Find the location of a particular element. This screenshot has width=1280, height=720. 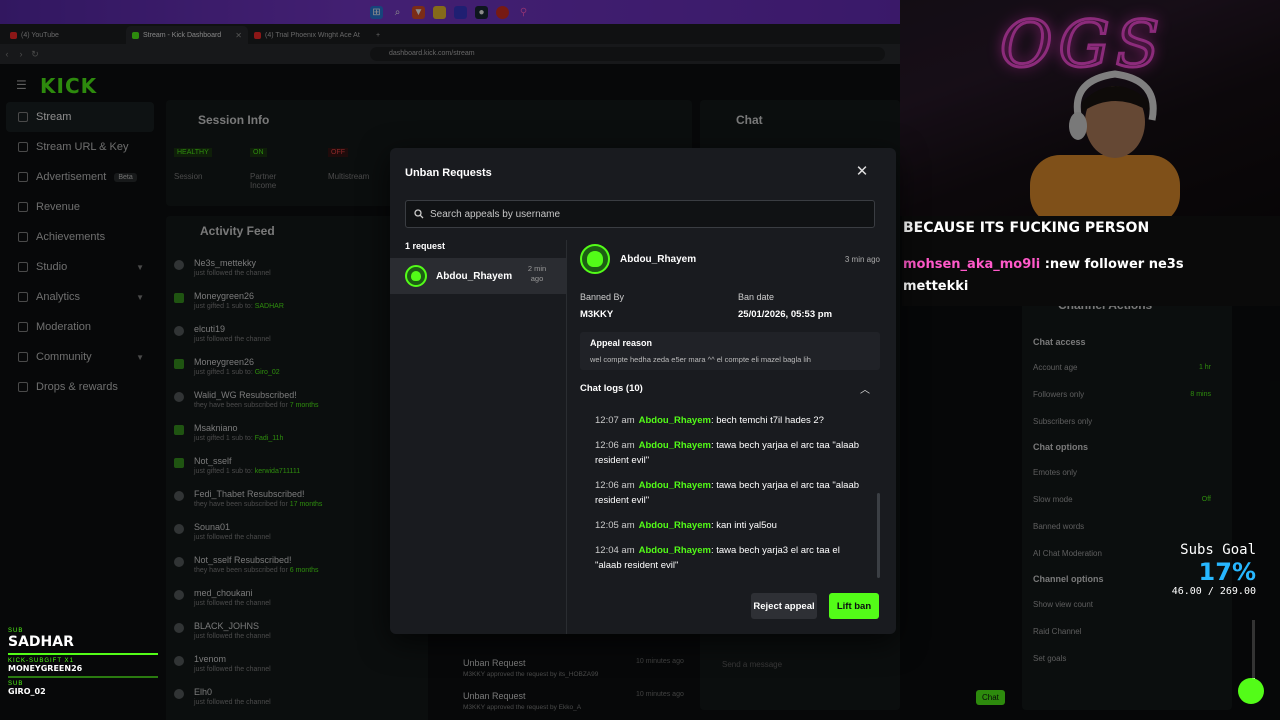

search-input is located at coordinates (650, 214).